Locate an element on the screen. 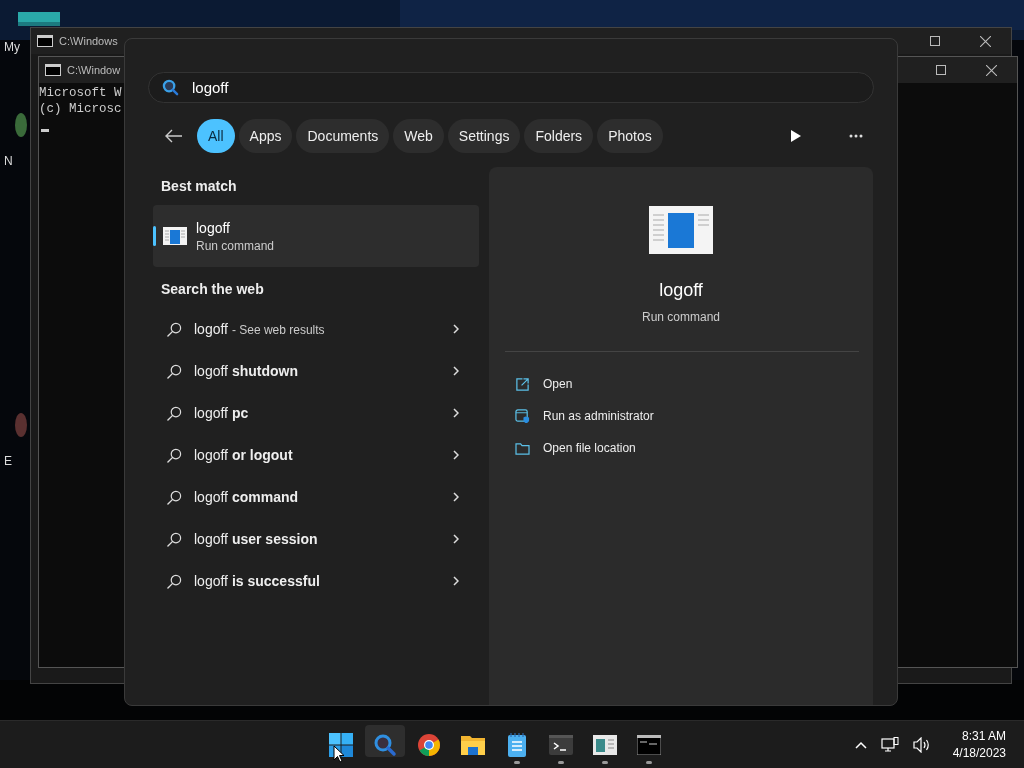 This screenshot has width=1024, height=768. open-external-icon is located at coordinates (522, 384).